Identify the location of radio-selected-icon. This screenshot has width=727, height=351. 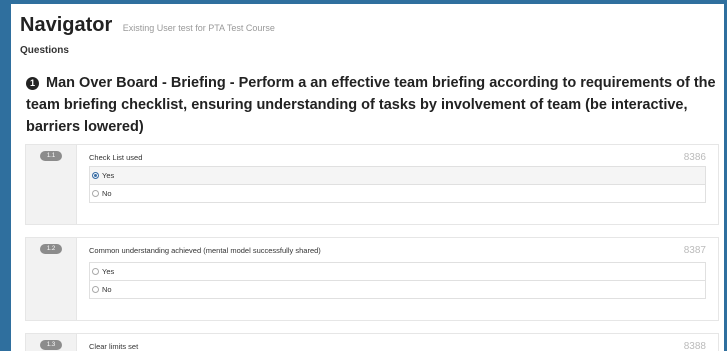
(95, 175).